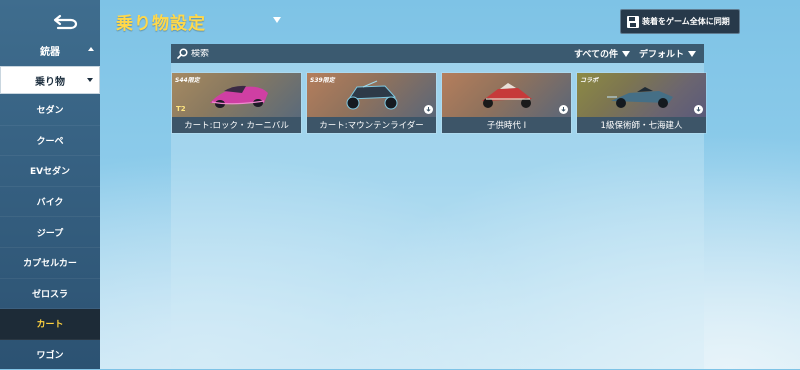 The width and height of the screenshot is (800, 370). Describe the element at coordinates (596, 55) in the screenshot. I see `filter-all-label: すべての件` at that location.